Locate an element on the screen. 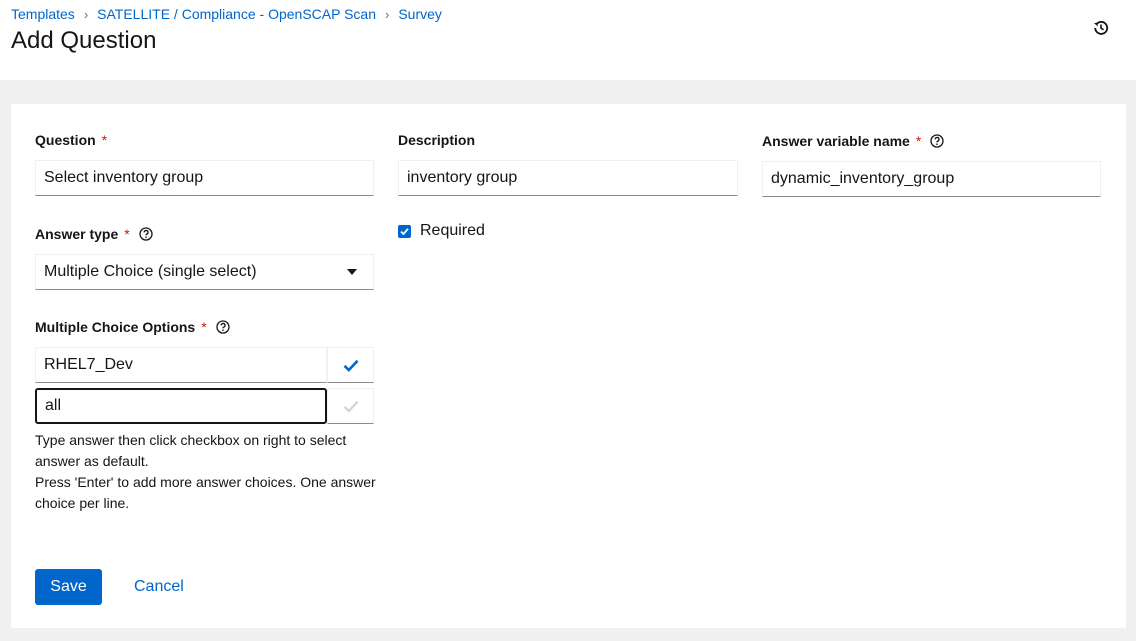  question-input is located at coordinates (204, 178).